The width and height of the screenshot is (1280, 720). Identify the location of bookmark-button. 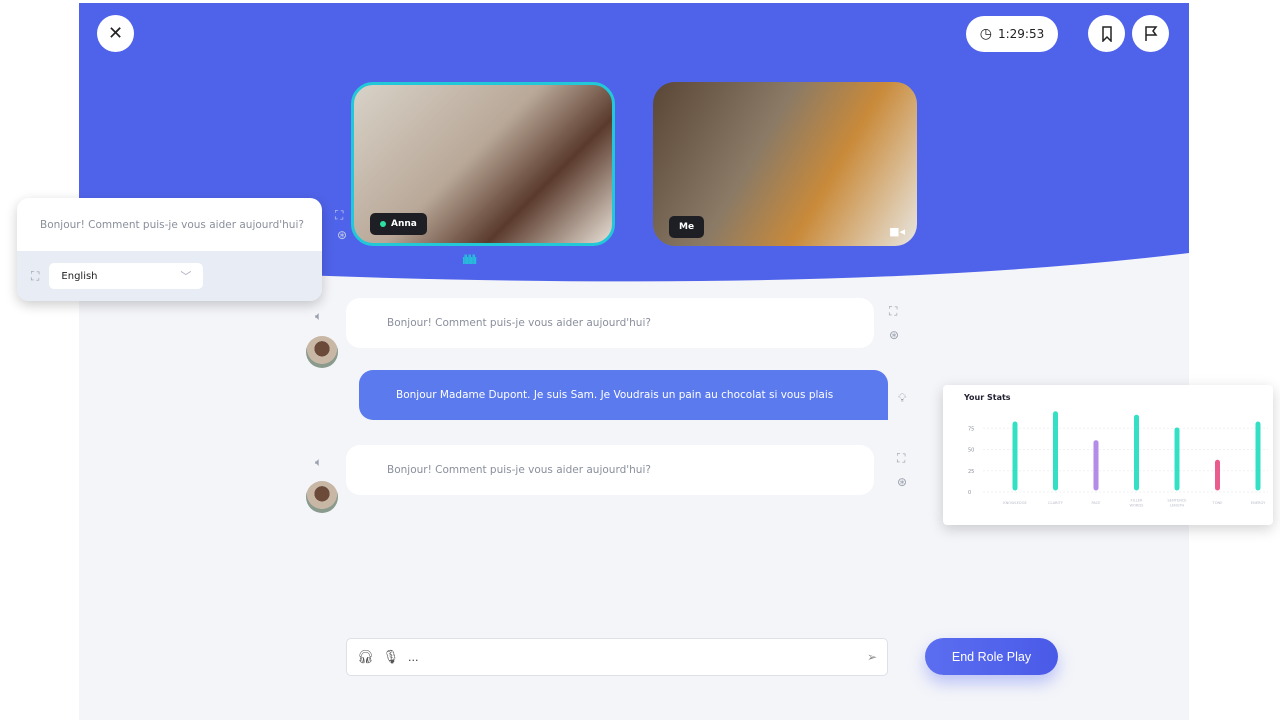
(1106, 33).